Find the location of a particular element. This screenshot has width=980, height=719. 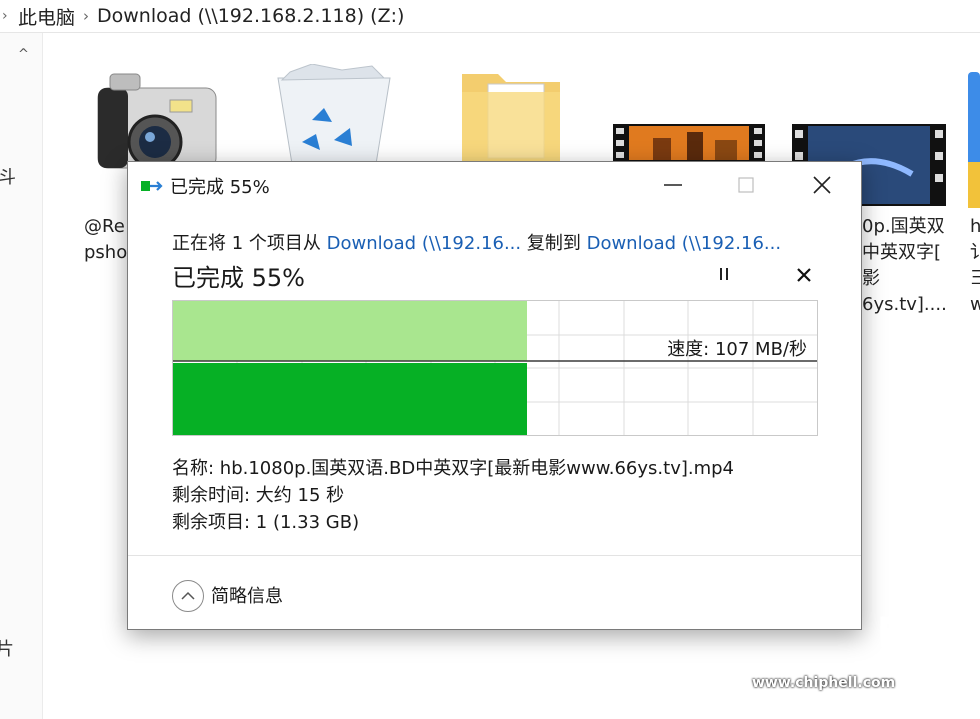

speed-graph-canvas is located at coordinates (495, 368).